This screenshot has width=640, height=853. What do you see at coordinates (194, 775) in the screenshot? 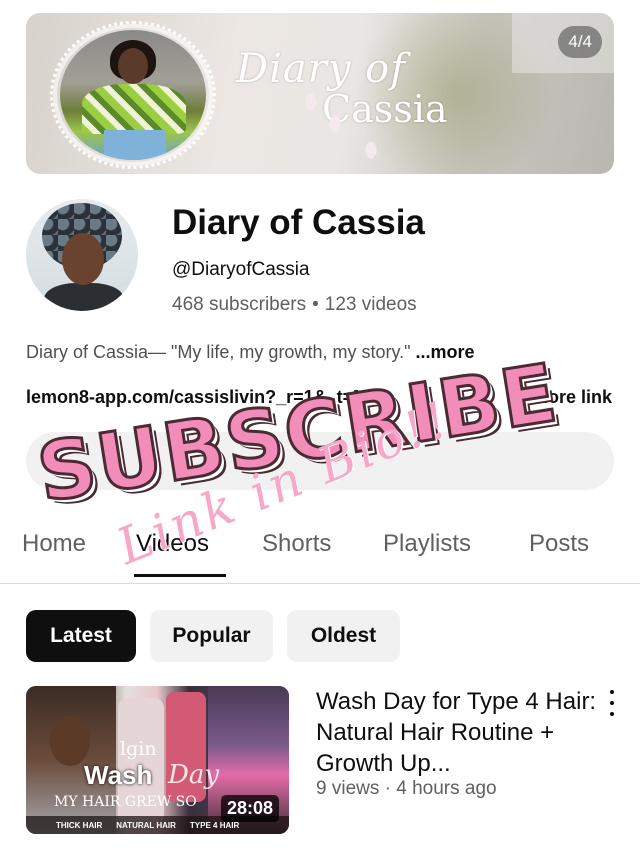
I see `thumb-day-text: Day` at bounding box center [194, 775].